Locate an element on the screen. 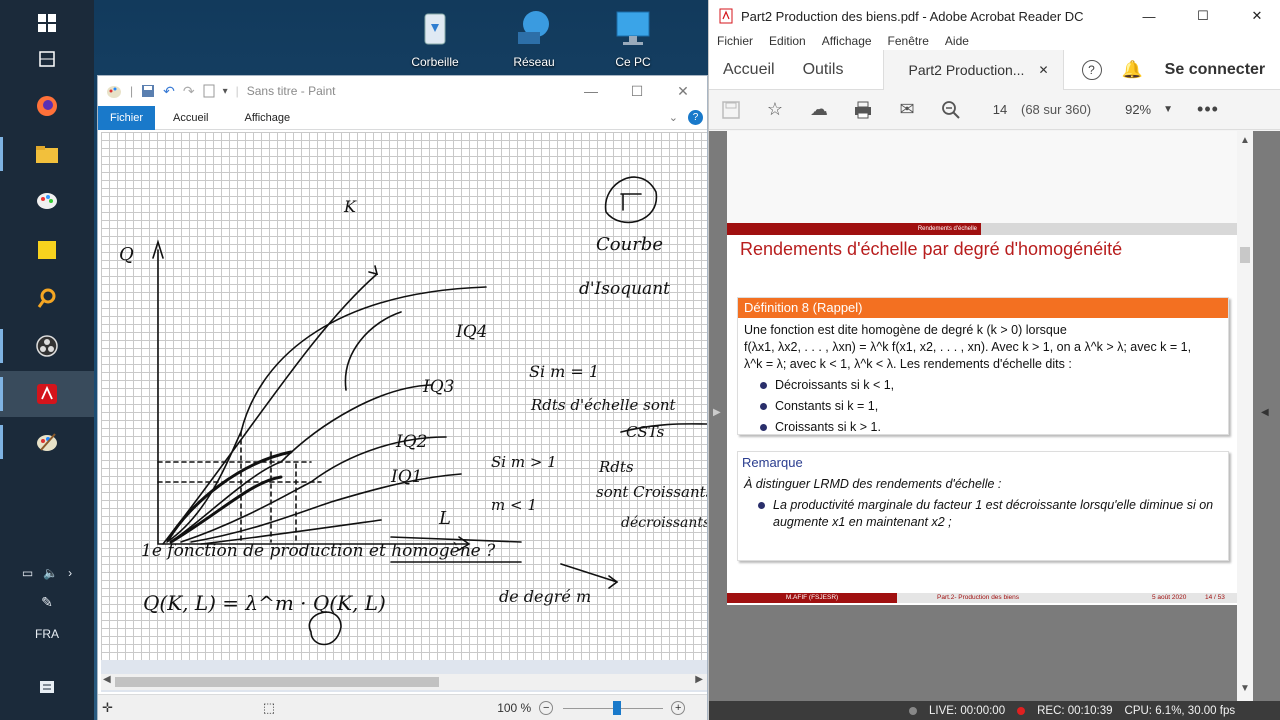 The image size is (1280, 720). previous-page-fragment is located at coordinates (982, 178).